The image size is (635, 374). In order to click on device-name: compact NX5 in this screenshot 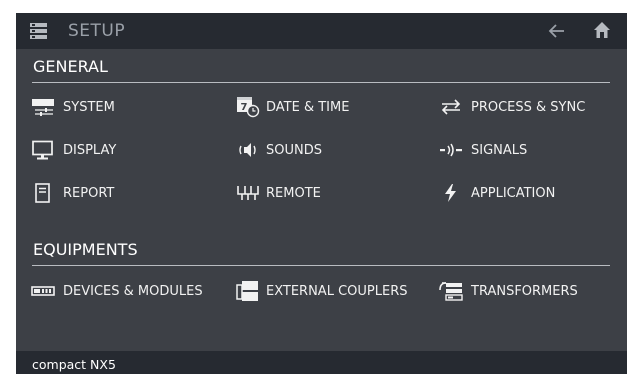, I will do `click(74, 364)`.